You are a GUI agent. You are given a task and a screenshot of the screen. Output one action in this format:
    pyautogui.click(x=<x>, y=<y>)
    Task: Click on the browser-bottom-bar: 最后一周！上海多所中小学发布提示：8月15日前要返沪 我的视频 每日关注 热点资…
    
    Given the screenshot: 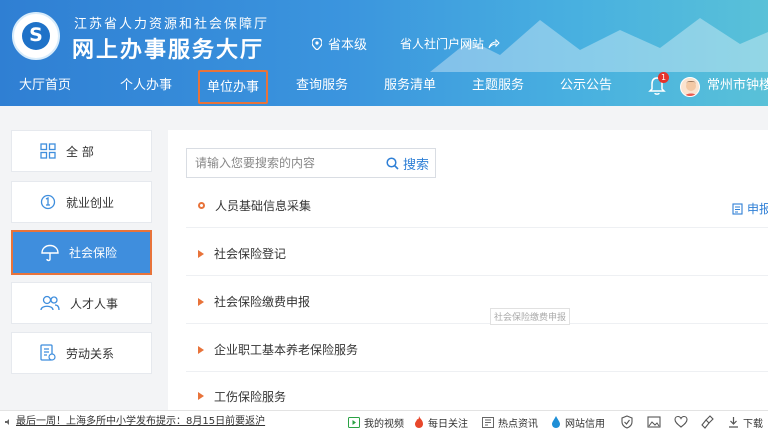 What is the action you would take?
    pyautogui.click(x=384, y=426)
    